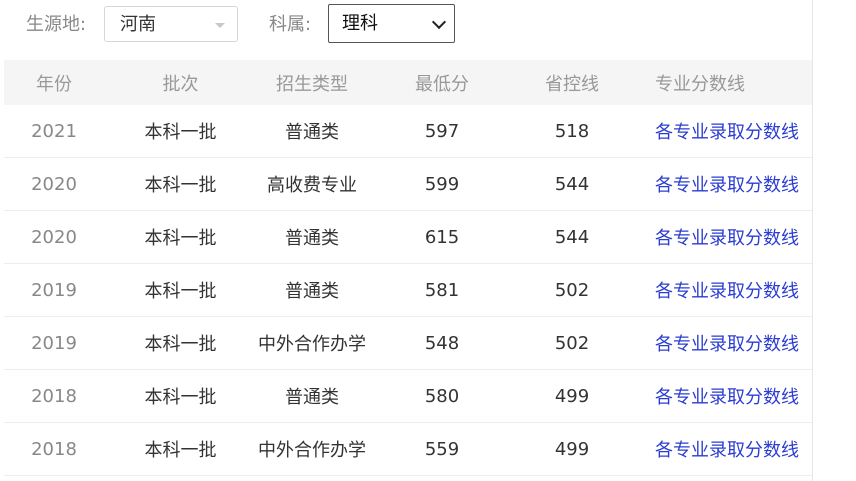  I want to click on origin-select: 河南, so click(171, 24).